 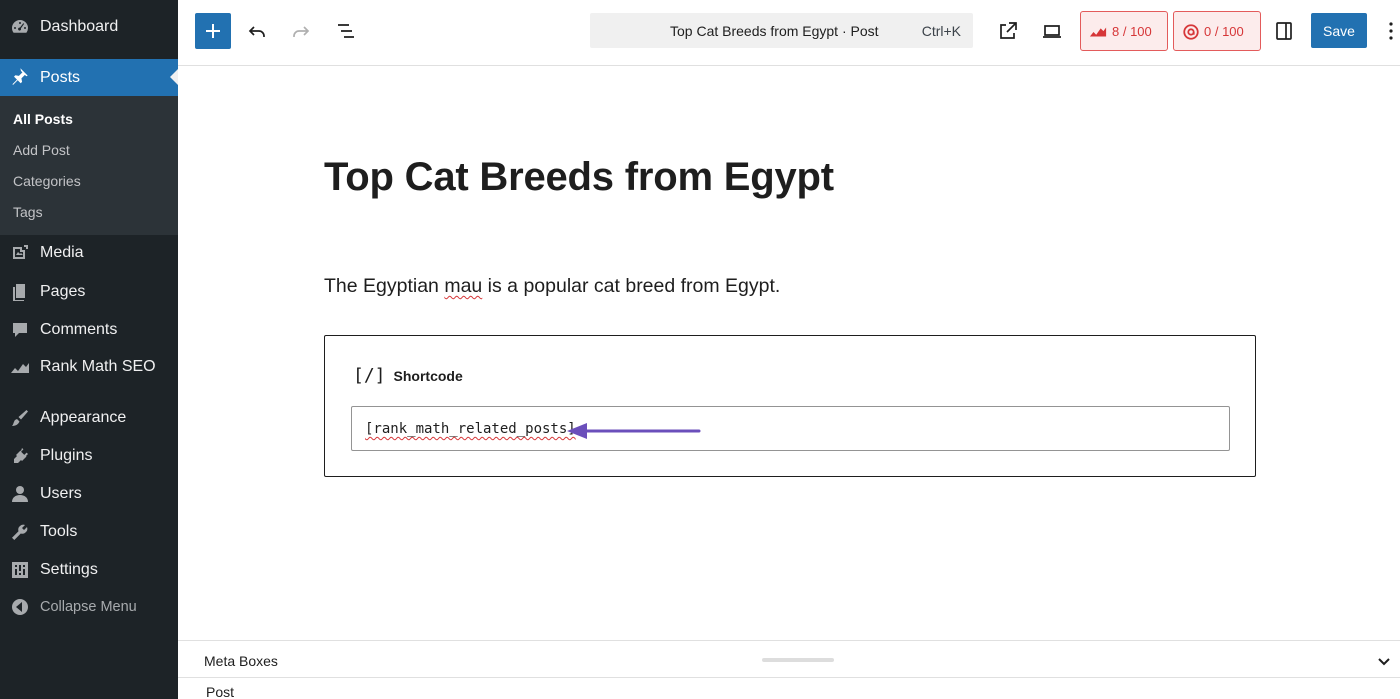 What do you see at coordinates (20, 418) in the screenshot?
I see `brush-icon` at bounding box center [20, 418].